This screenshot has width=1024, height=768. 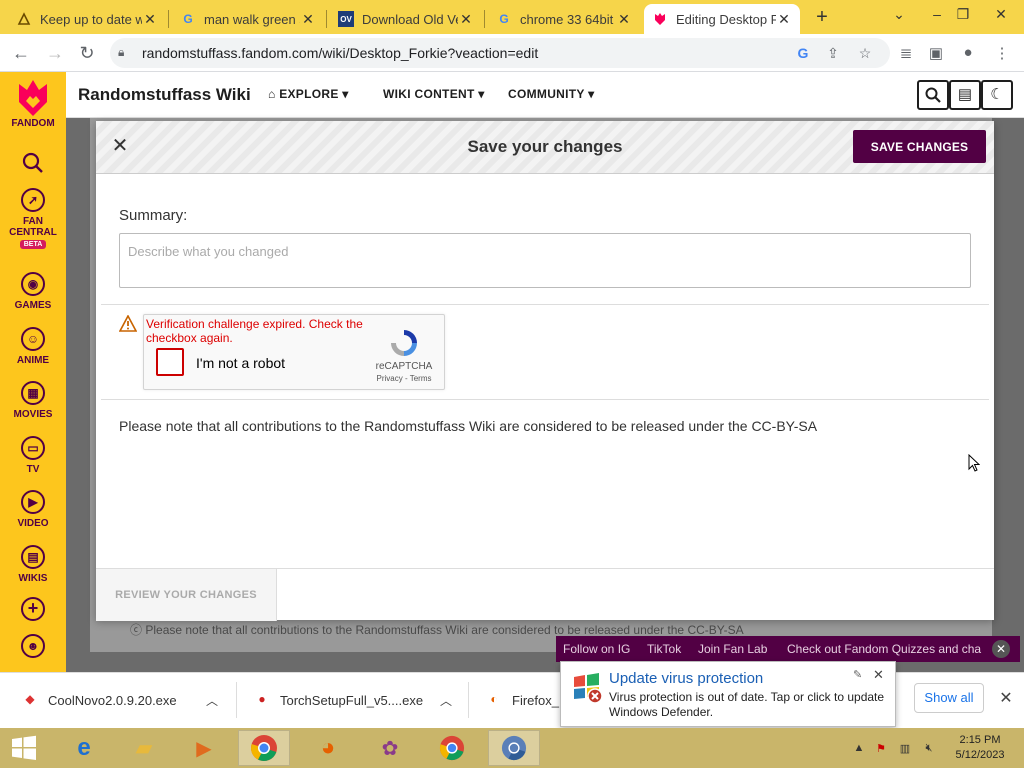 I want to click on footer-link-quizzes: Check out Fandom Quizzes and cha, so click(x=887, y=649).